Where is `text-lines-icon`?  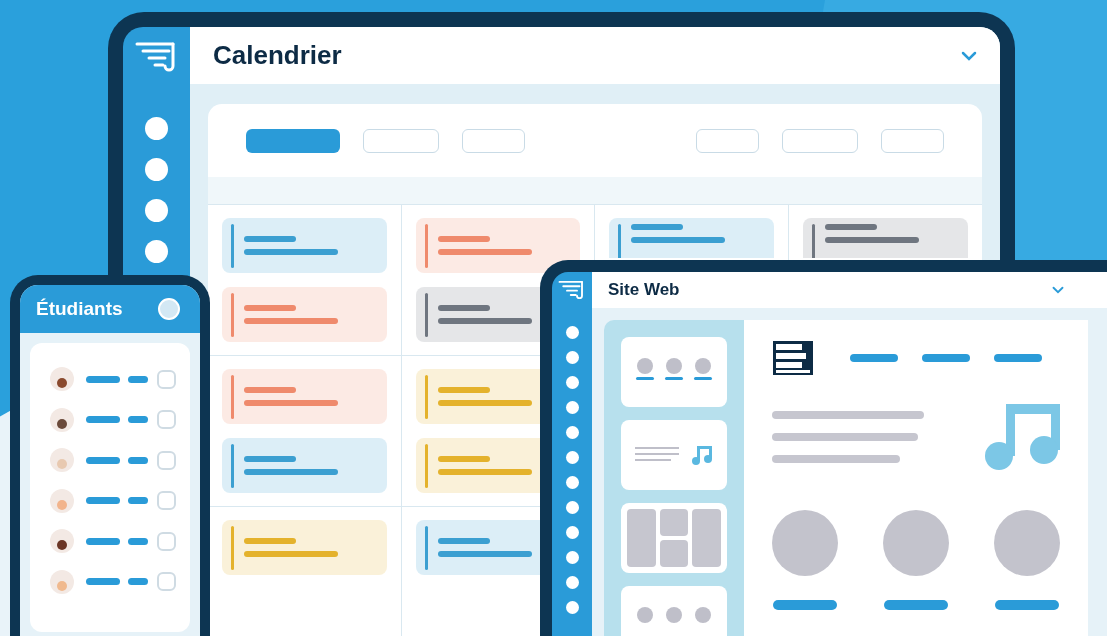
text-lines-icon is located at coordinates (657, 455).